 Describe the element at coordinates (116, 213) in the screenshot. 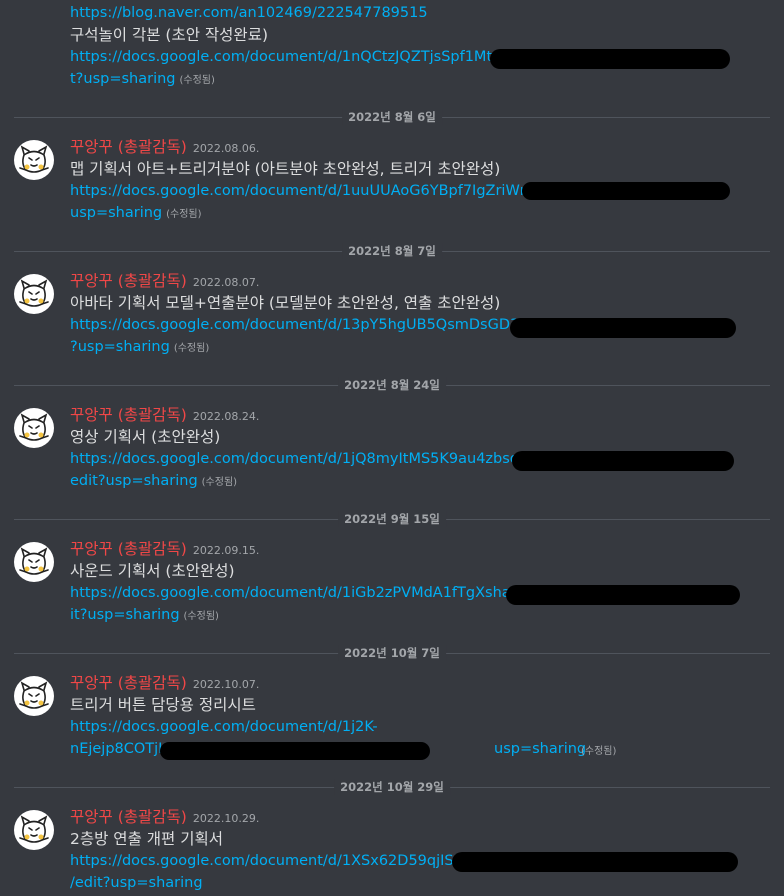

I see `doc-link-continued: usp=sharing` at that location.